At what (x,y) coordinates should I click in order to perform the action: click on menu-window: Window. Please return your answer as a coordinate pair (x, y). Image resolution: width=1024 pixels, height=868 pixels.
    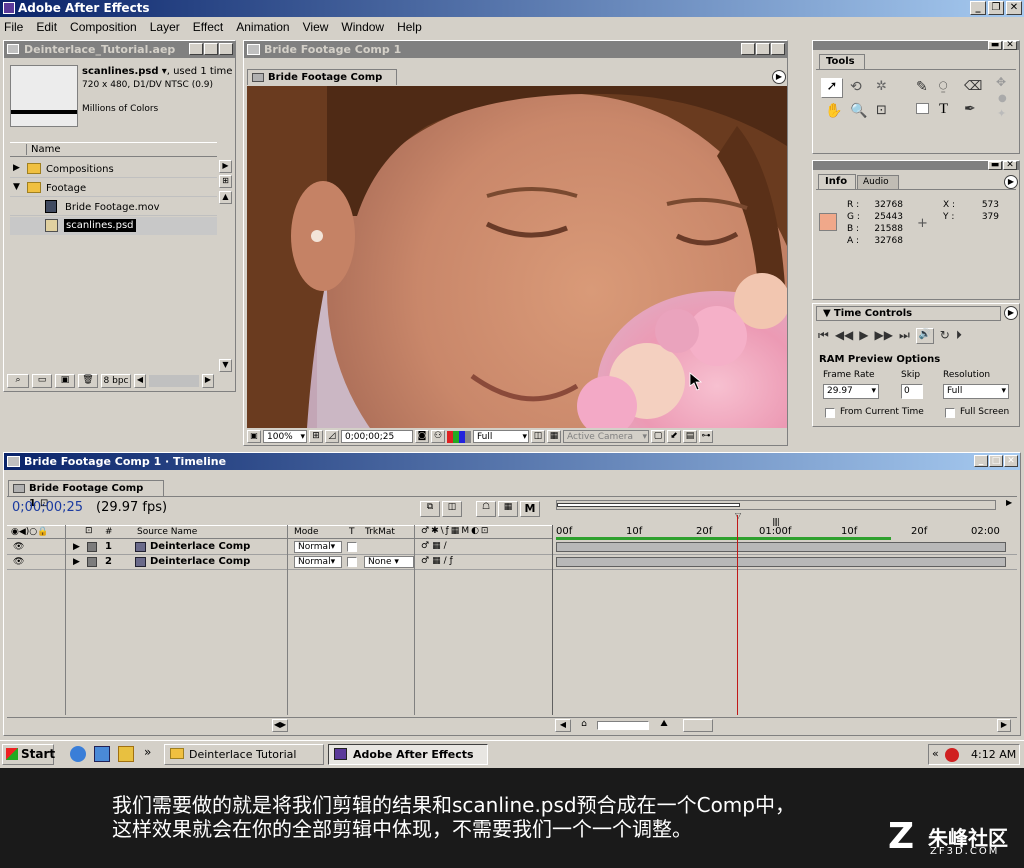
    Looking at the image, I should click on (362, 27).